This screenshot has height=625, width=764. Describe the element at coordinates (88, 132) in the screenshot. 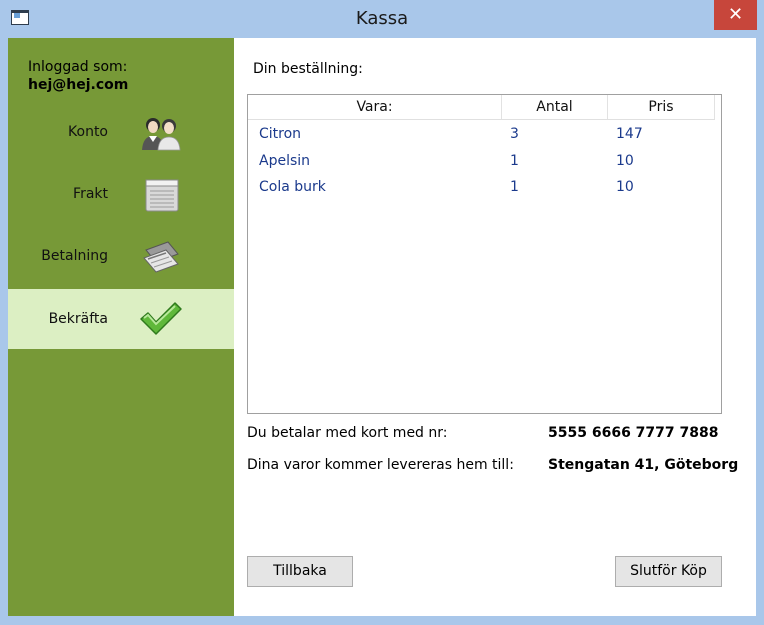

I see `sidebar-item-label: Konto` at that location.